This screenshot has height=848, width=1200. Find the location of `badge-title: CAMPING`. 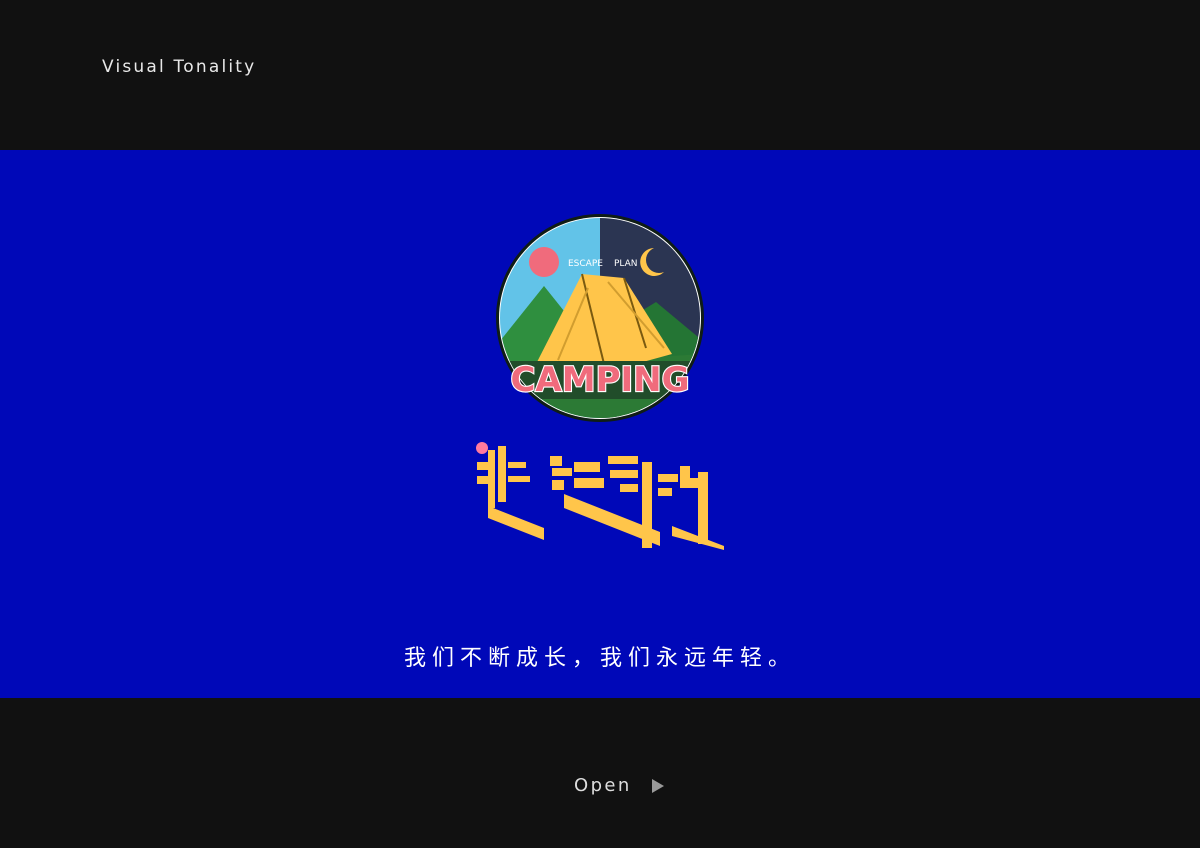

badge-title: CAMPING is located at coordinates (599, 380).